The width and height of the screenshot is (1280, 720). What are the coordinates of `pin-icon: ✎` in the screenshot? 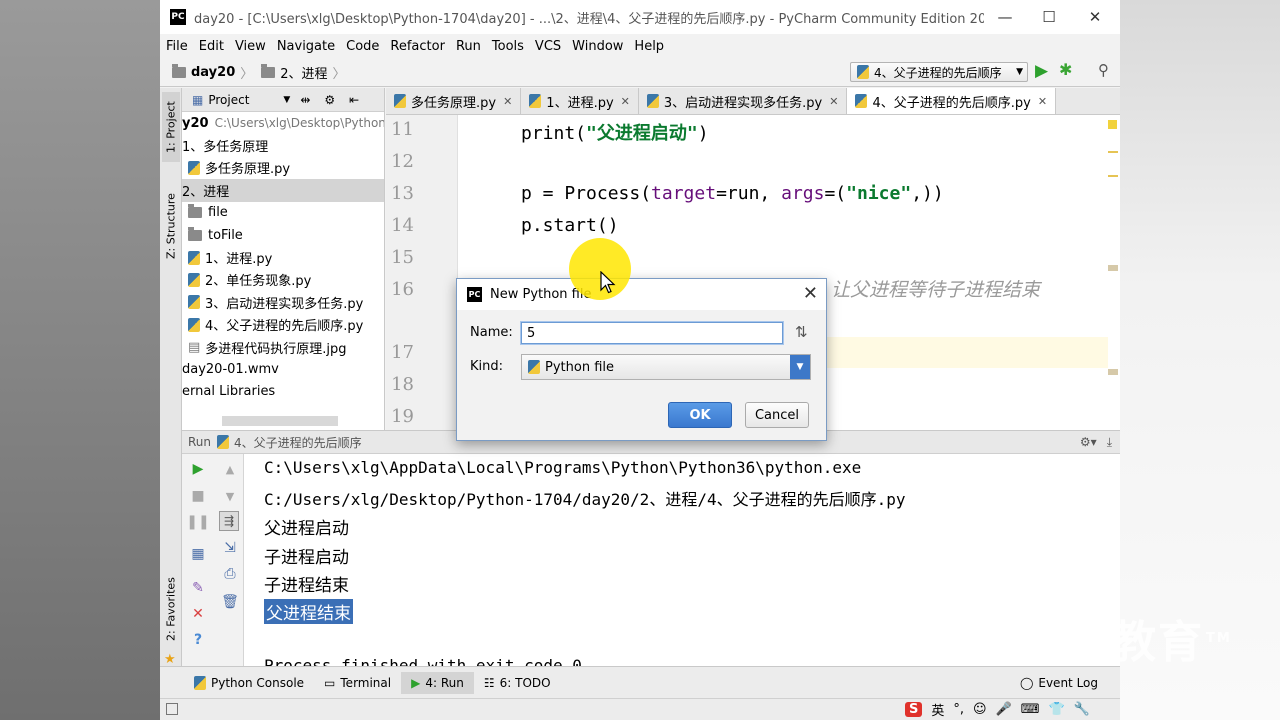 It's located at (198, 588).